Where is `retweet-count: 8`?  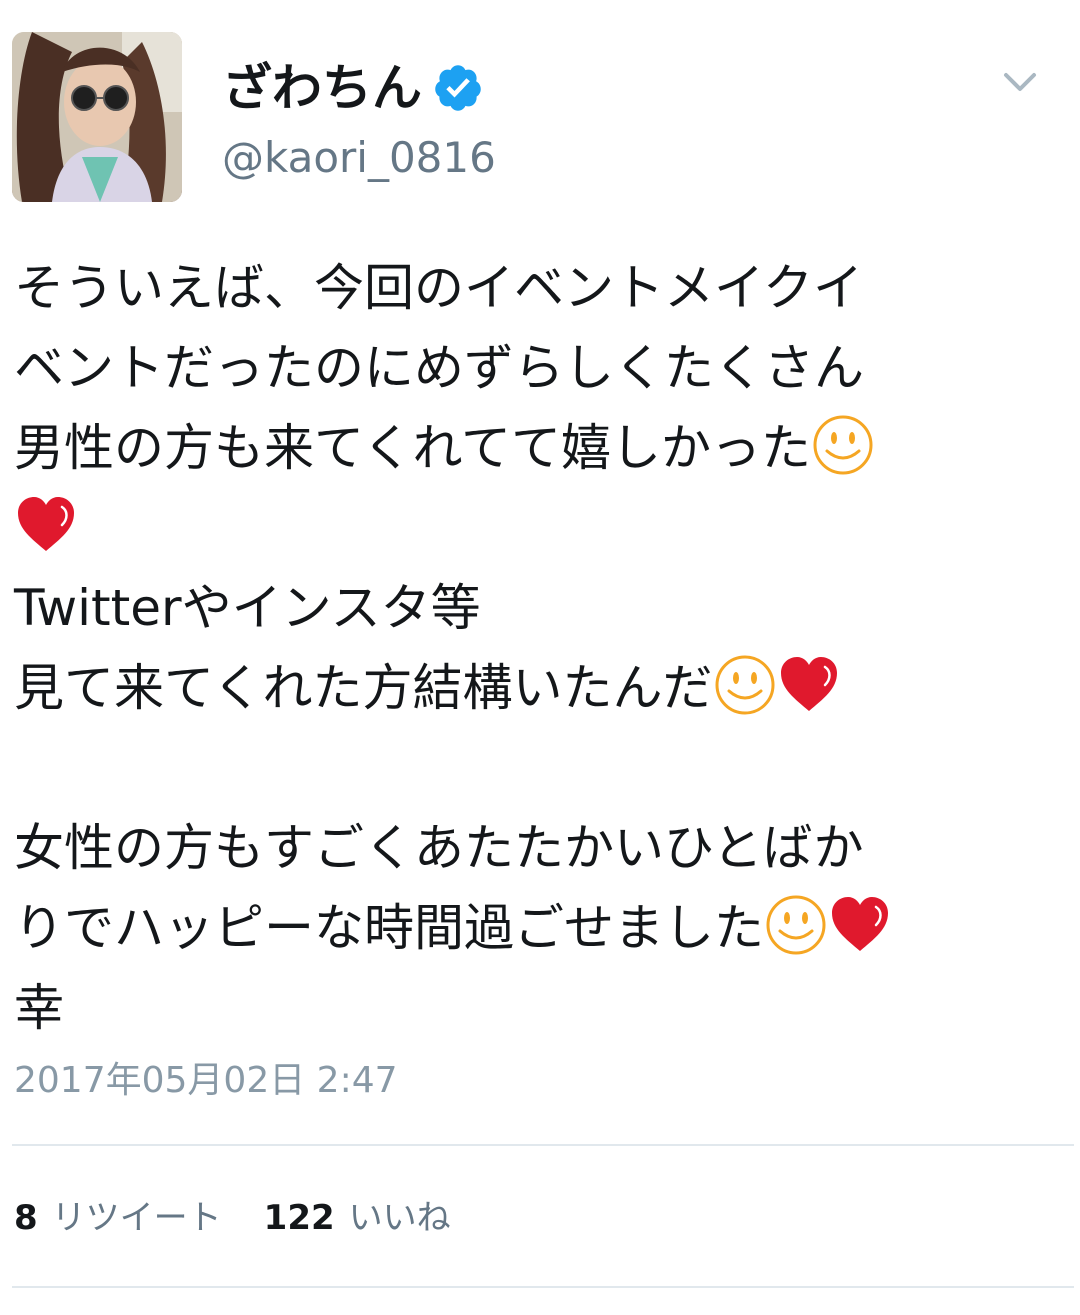
retweet-count: 8 is located at coordinates (26, 1218).